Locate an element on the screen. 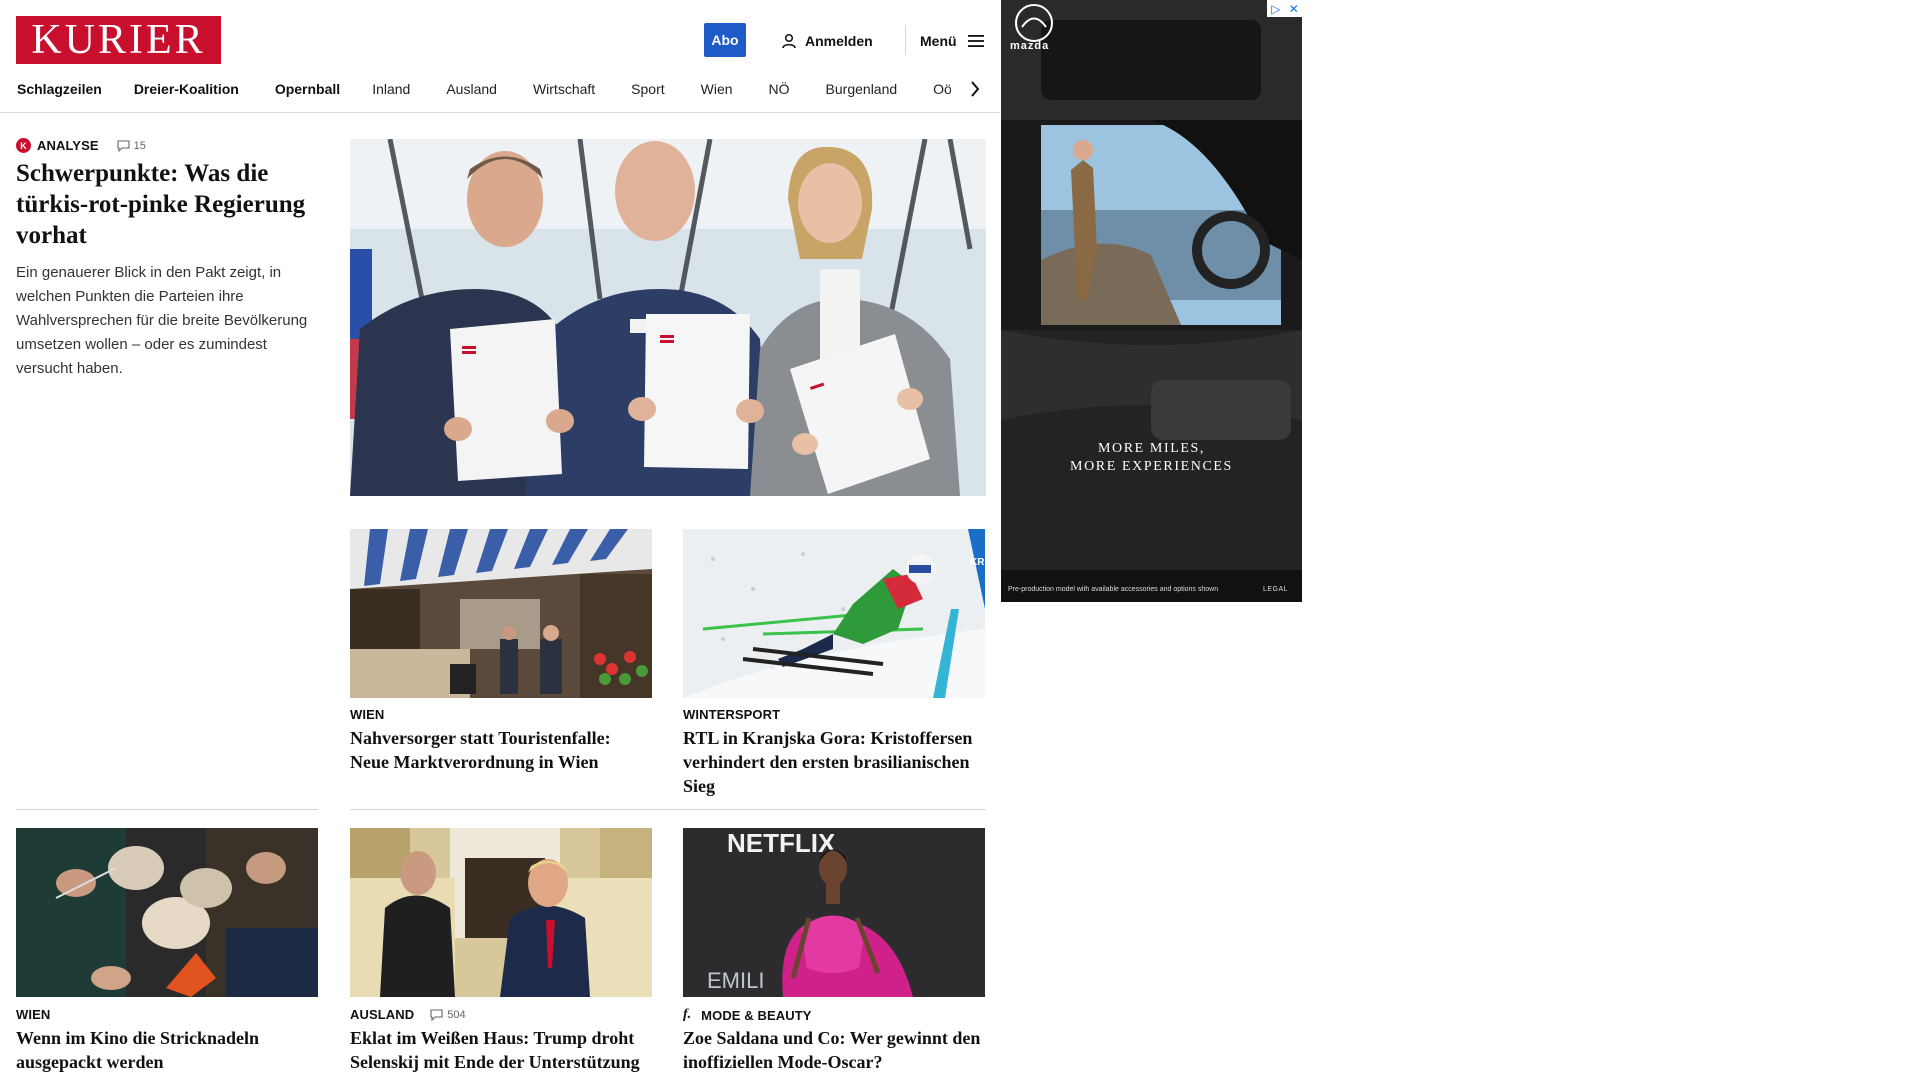 The width and height of the screenshot is (1920, 1080). chevron-right-icon is located at coordinates (975, 89).